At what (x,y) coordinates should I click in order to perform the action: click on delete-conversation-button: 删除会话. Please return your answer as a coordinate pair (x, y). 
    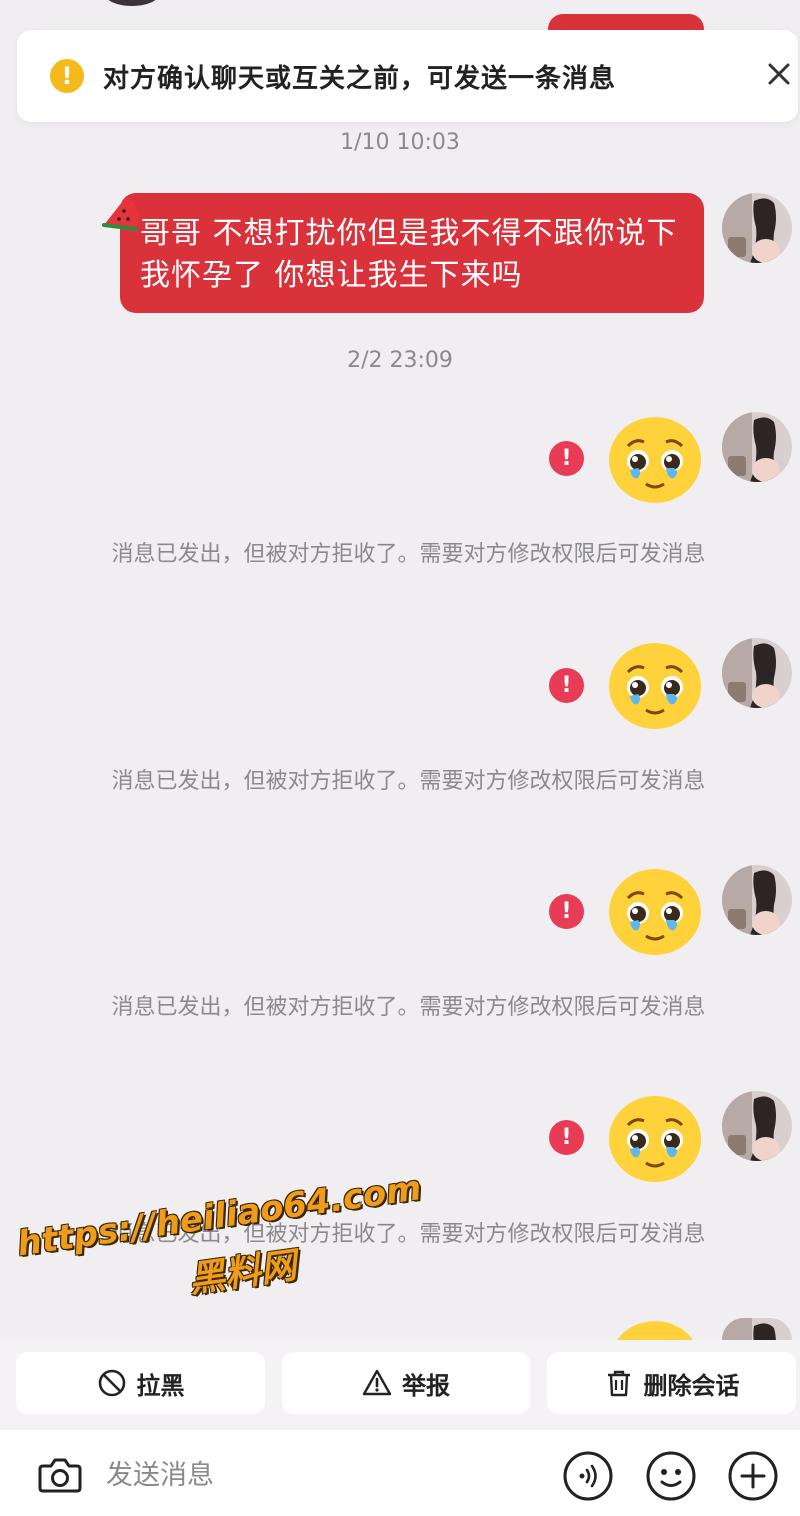
    Looking at the image, I should click on (671, 1383).